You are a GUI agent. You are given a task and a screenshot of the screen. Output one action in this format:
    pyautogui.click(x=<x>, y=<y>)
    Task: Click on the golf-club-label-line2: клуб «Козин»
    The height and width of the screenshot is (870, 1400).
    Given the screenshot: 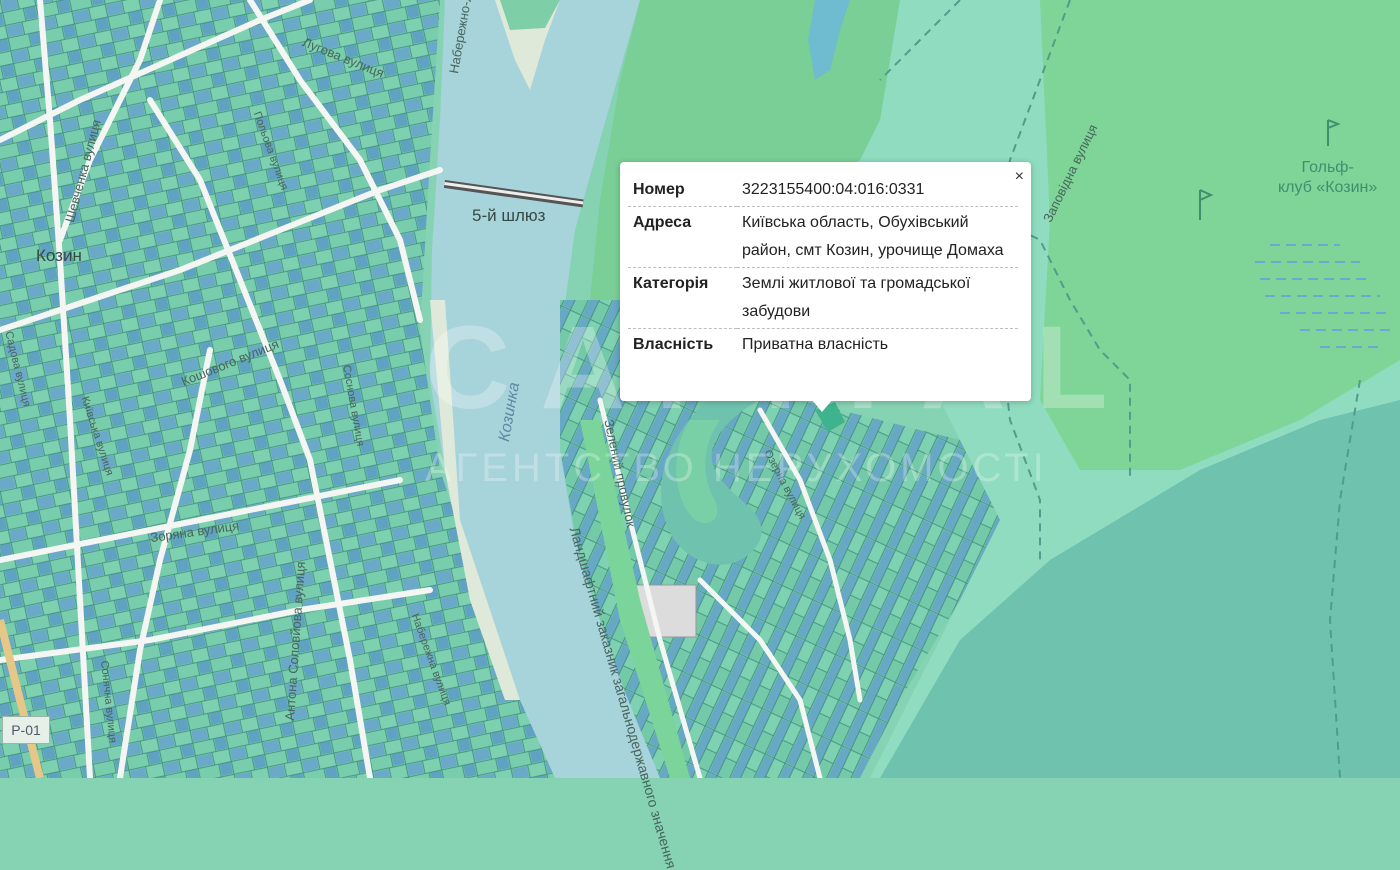 What is the action you would take?
    pyautogui.click(x=1328, y=187)
    